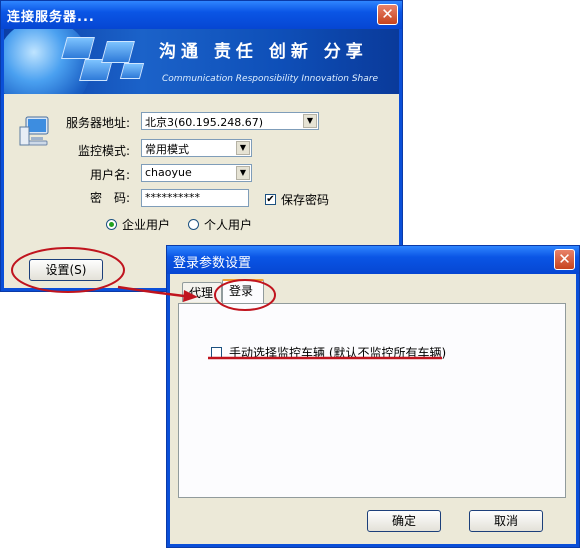 This screenshot has width=583, height=550. What do you see at coordinates (201, 15) in the screenshot?
I see `connect-dialog-titlebar: 连接服务器... ✕` at bounding box center [201, 15].